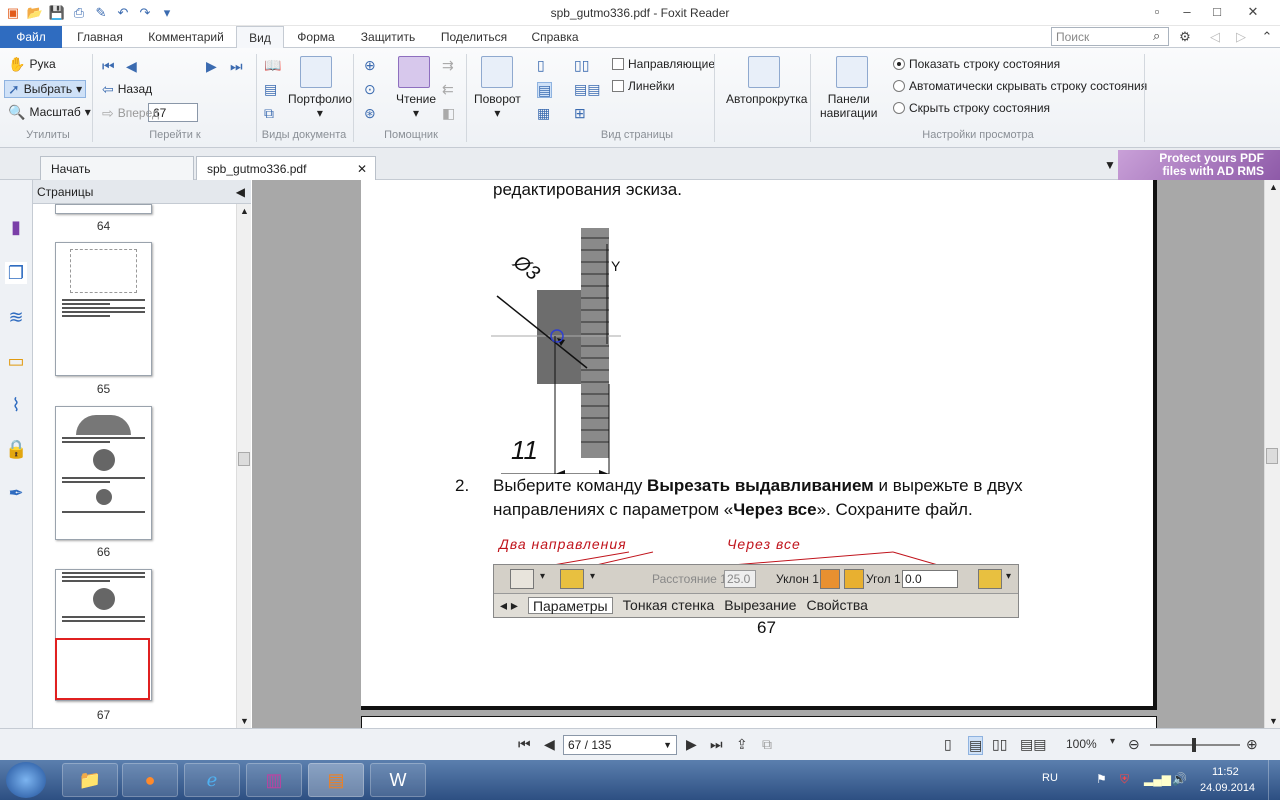  I want to click on tab-start: Начать, so click(117, 168).